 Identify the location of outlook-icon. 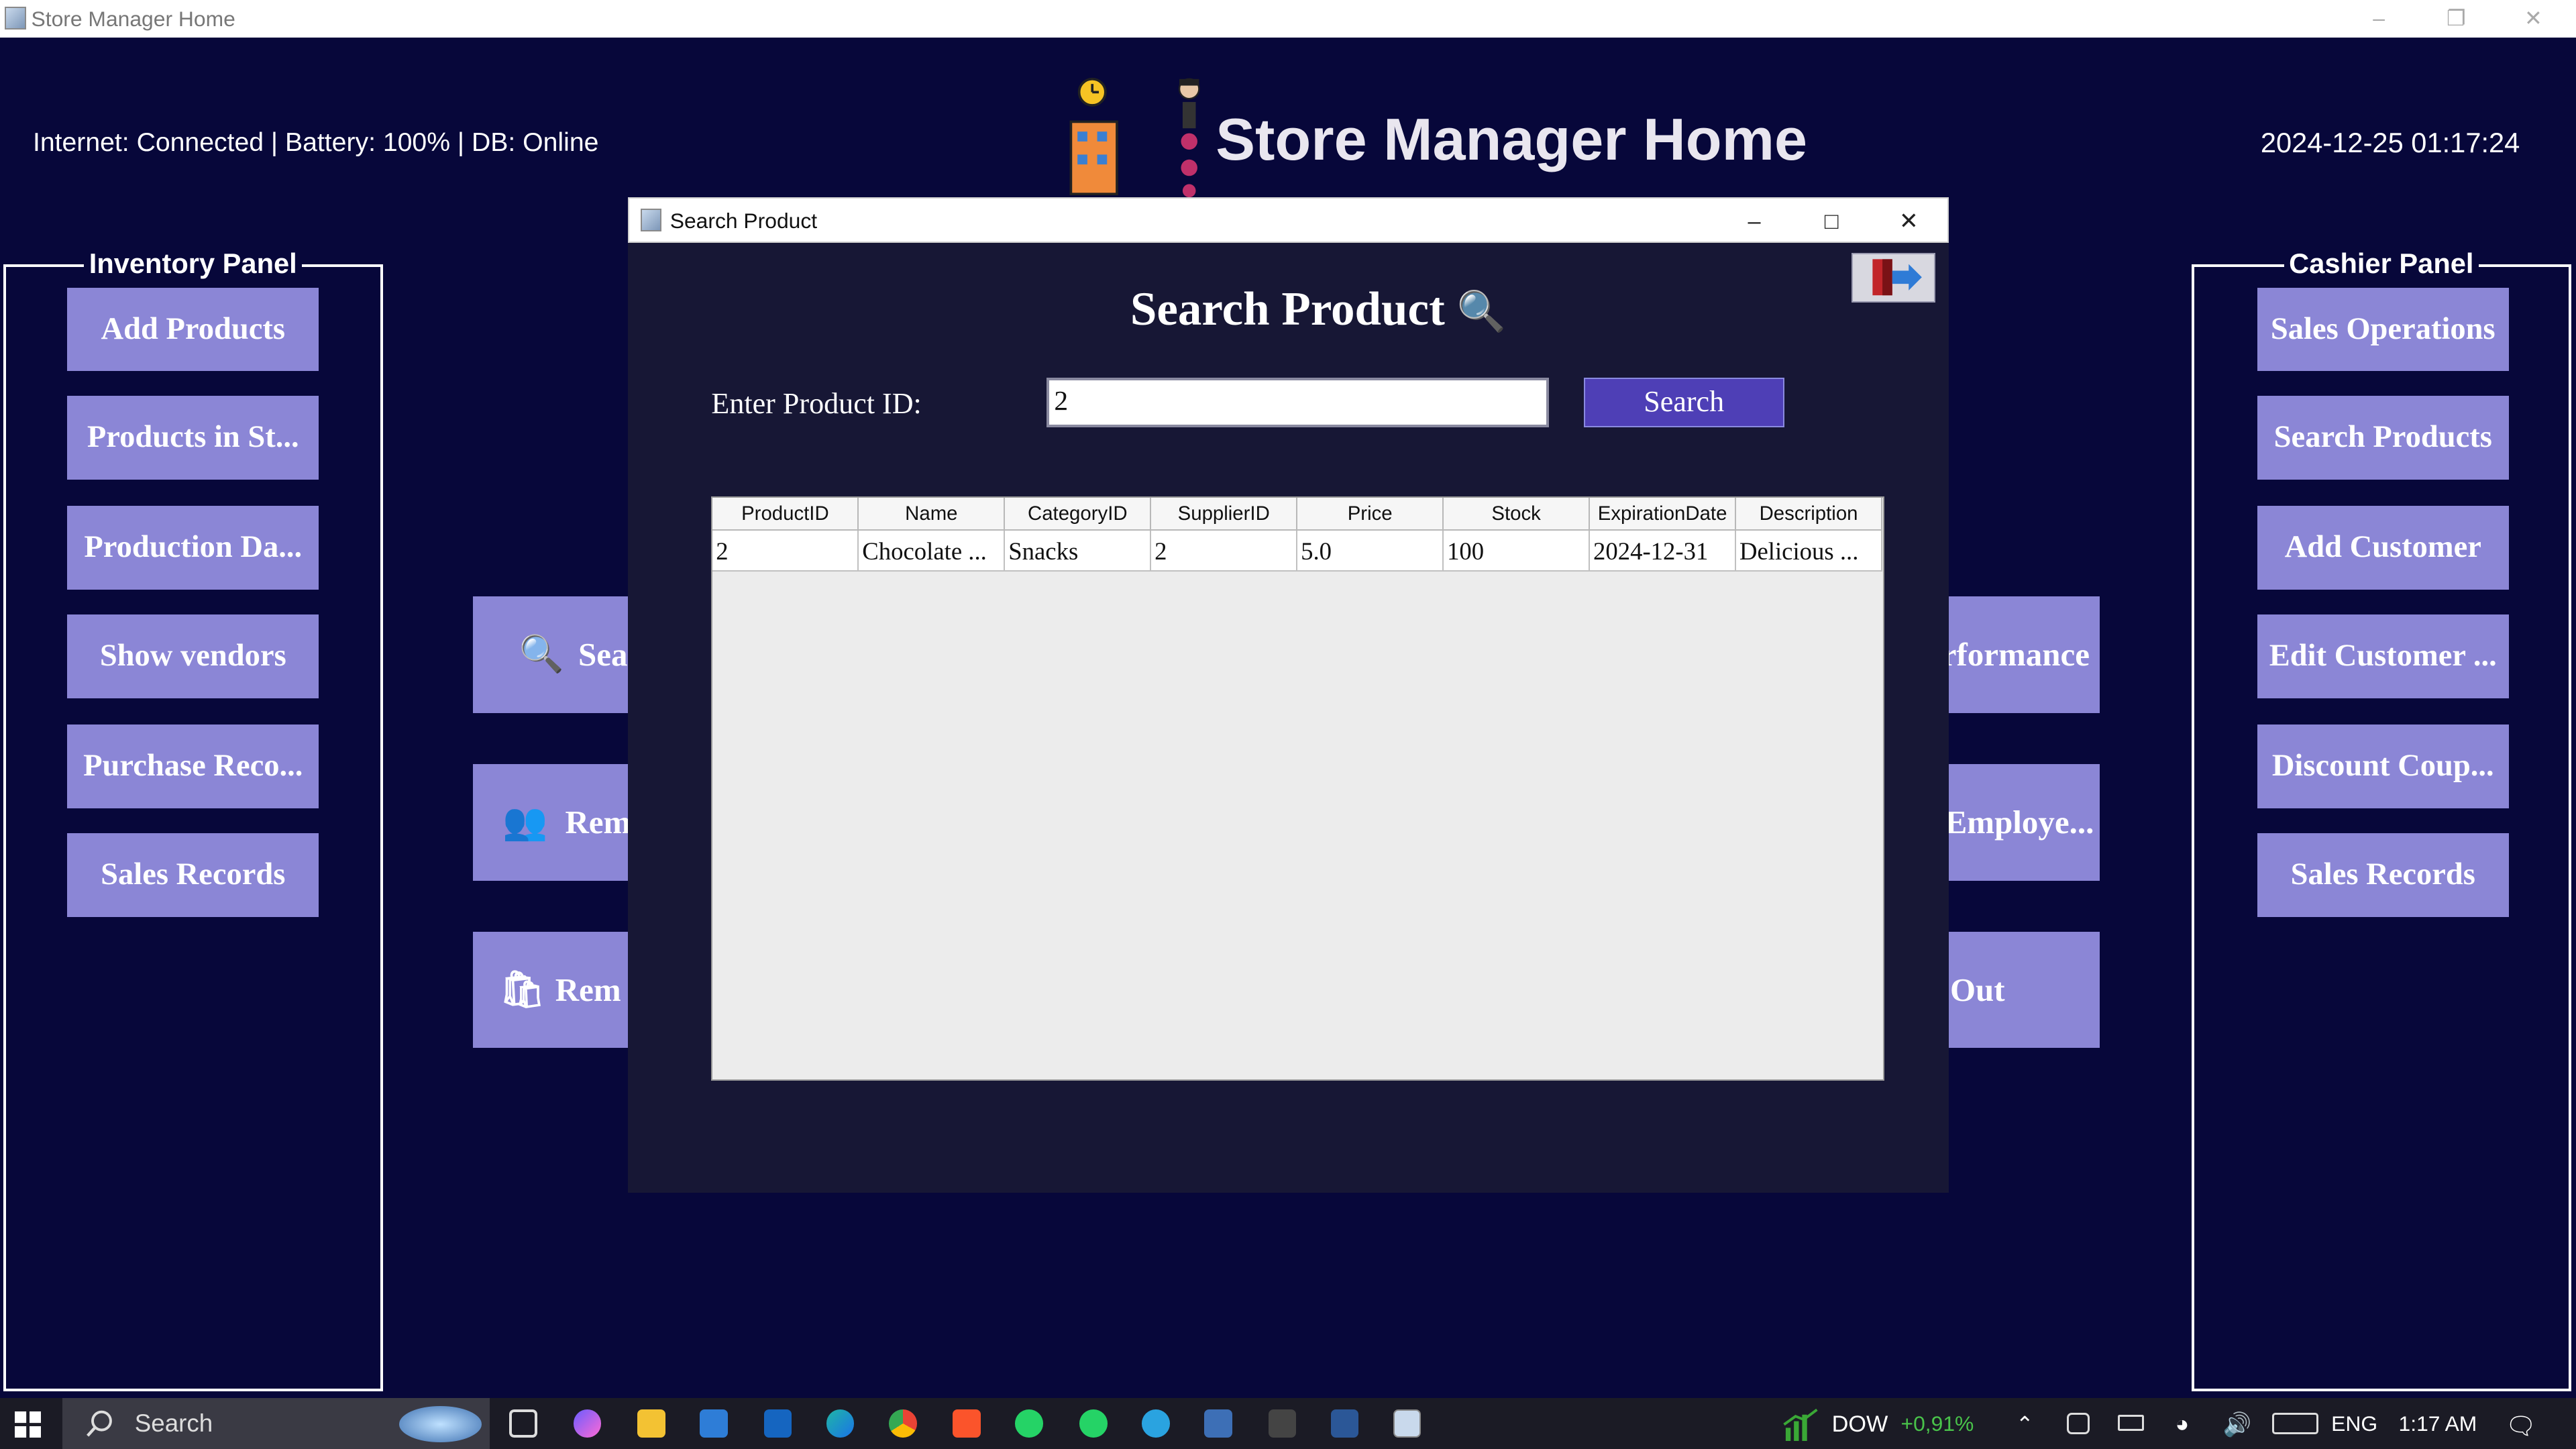
(777, 1423).